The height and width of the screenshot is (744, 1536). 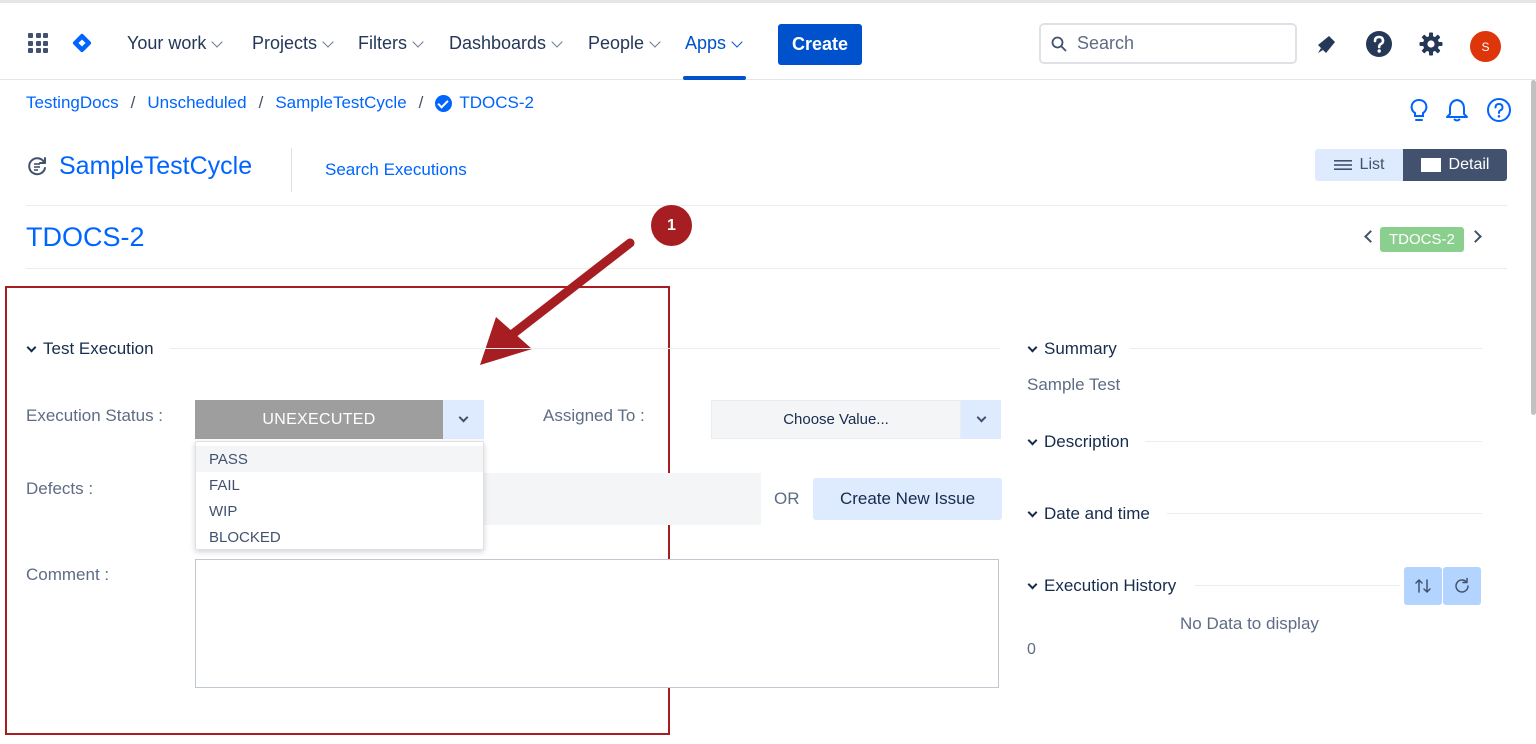 I want to click on next-arrow-icon, so click(x=1475, y=236).